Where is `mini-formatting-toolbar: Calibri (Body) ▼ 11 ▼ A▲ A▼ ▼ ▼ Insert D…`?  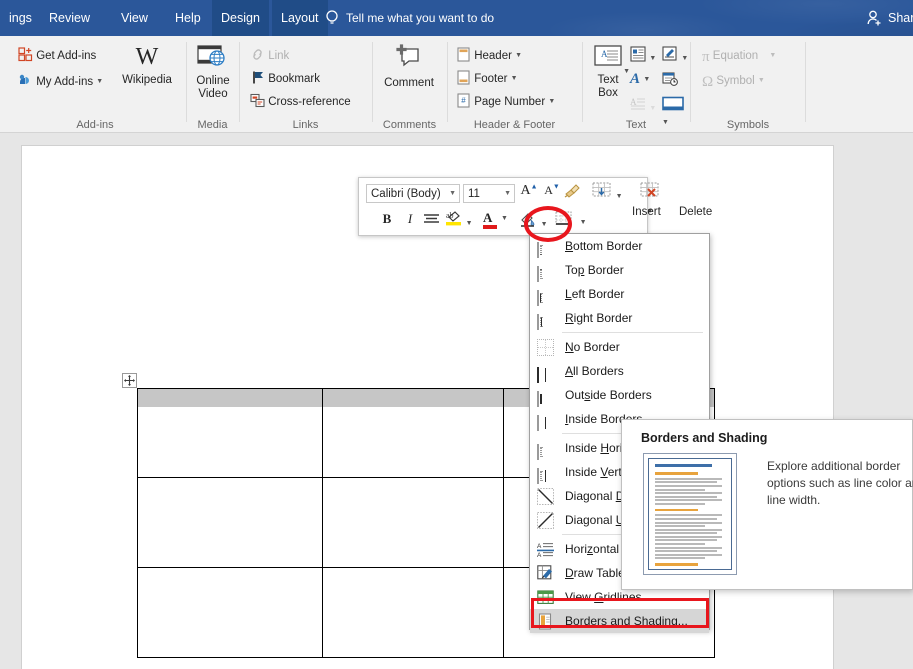
mini-formatting-toolbar: Calibri (Body) ▼ 11 ▼ A▲ A▼ ▼ ▼ Insert D… is located at coordinates (535, 206).